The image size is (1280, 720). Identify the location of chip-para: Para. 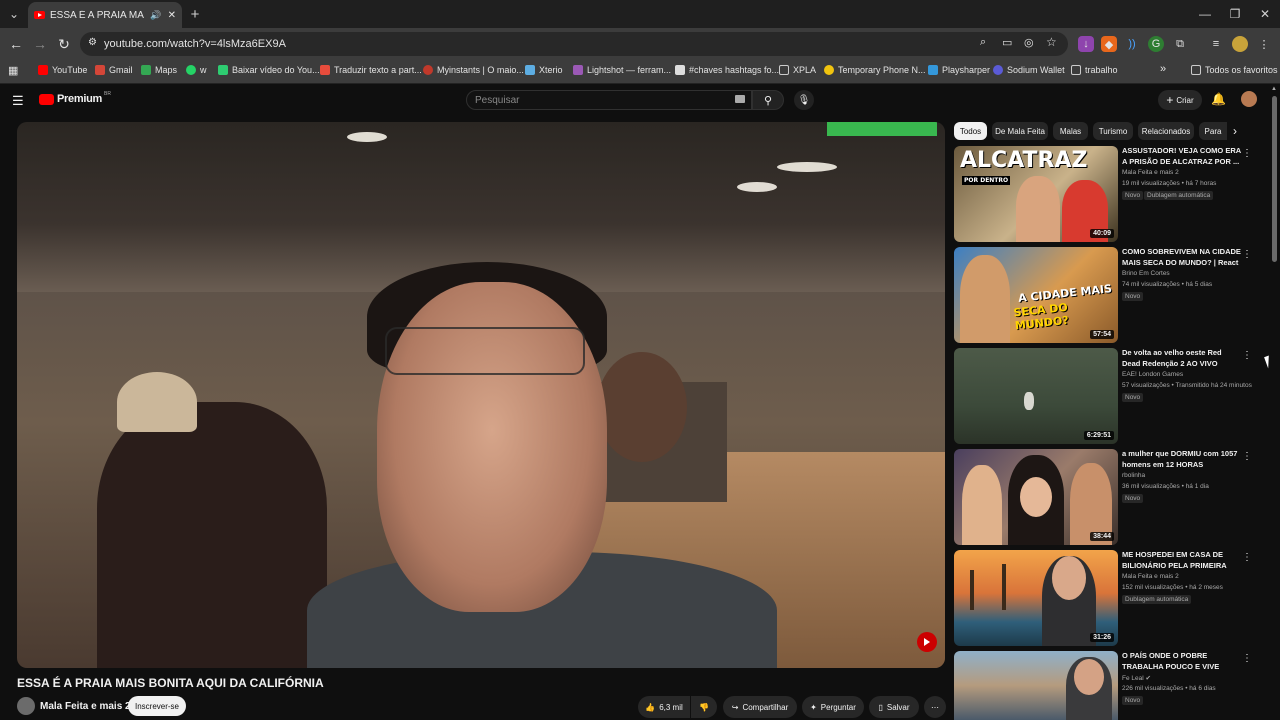
(1213, 131).